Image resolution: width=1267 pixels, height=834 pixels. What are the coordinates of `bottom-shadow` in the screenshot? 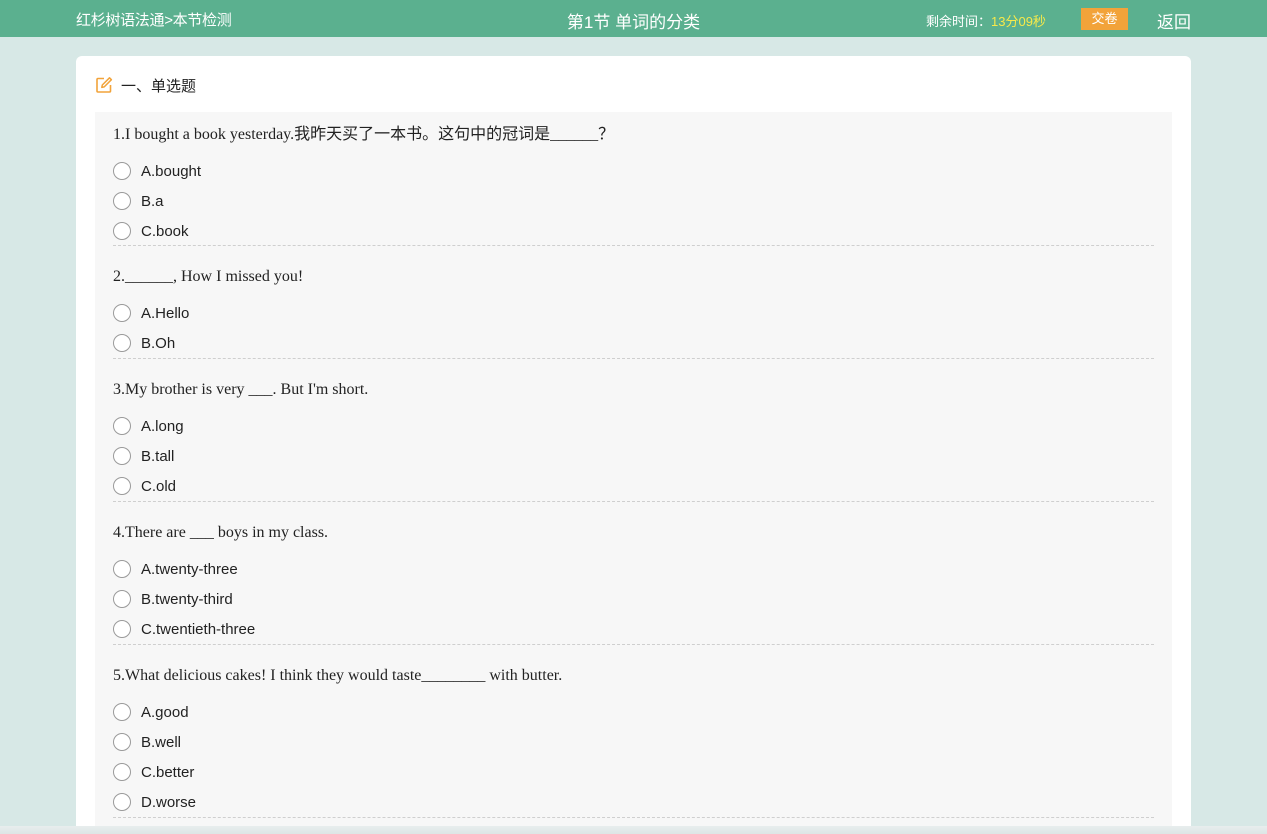 It's located at (633, 830).